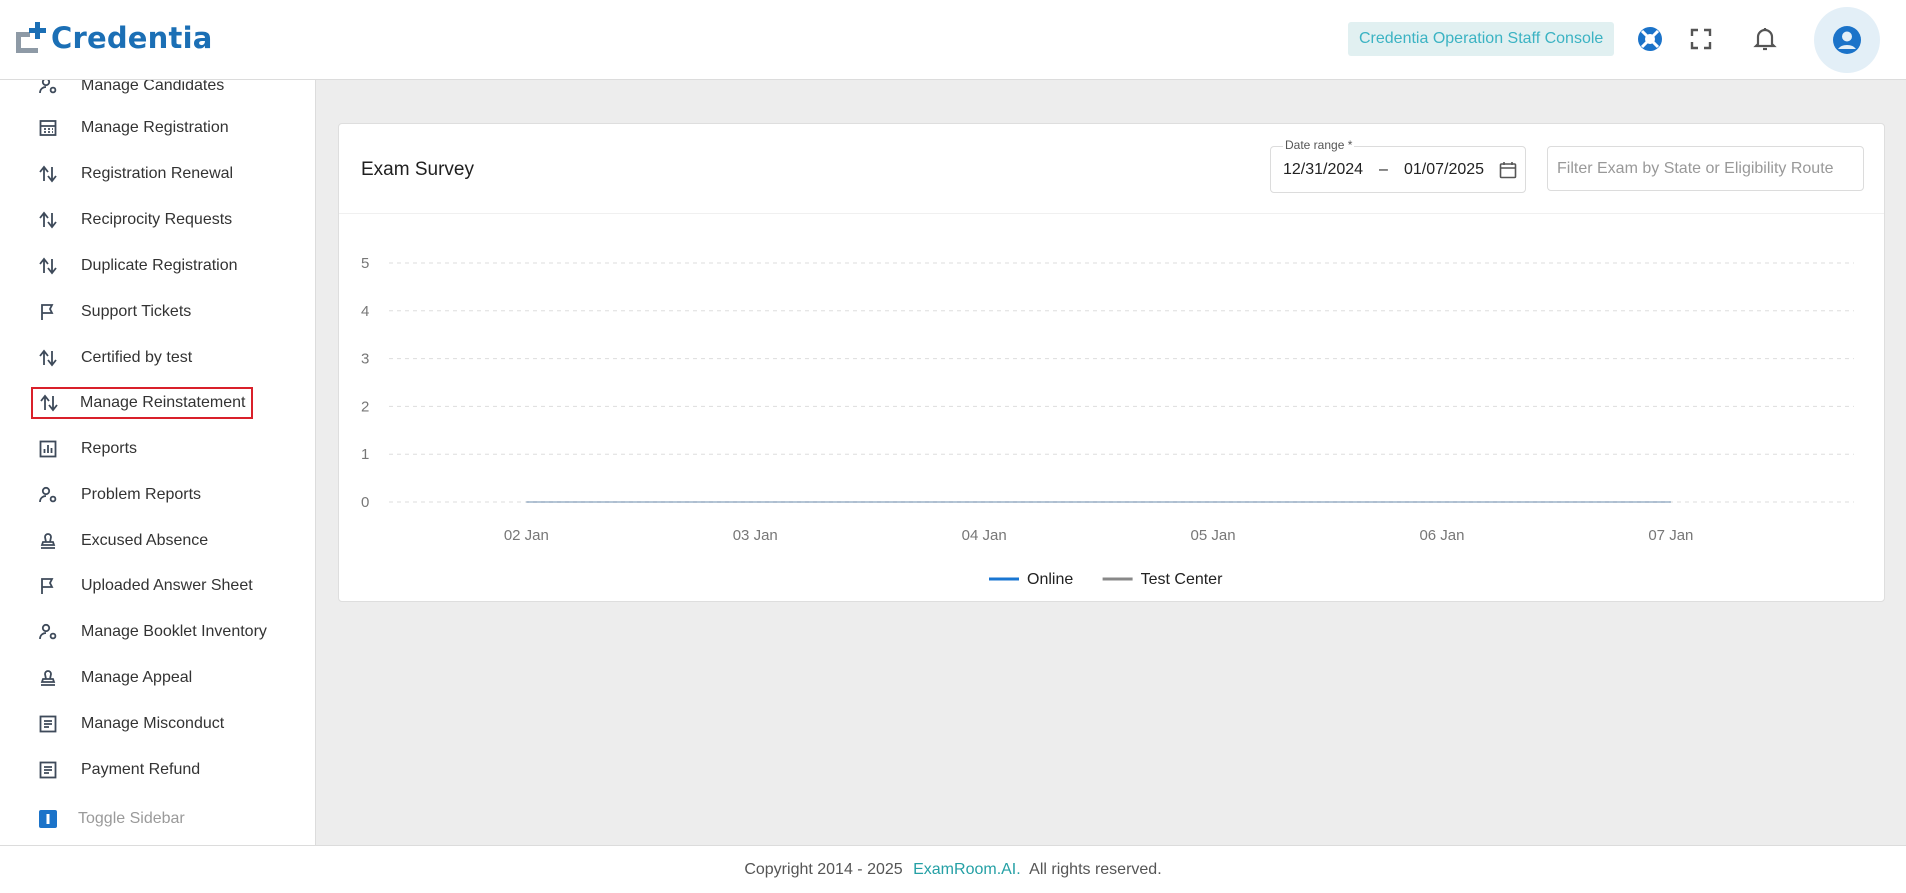 The height and width of the screenshot is (893, 1906). Describe the element at coordinates (48, 128) in the screenshot. I see `calendar-grid-icon` at that location.